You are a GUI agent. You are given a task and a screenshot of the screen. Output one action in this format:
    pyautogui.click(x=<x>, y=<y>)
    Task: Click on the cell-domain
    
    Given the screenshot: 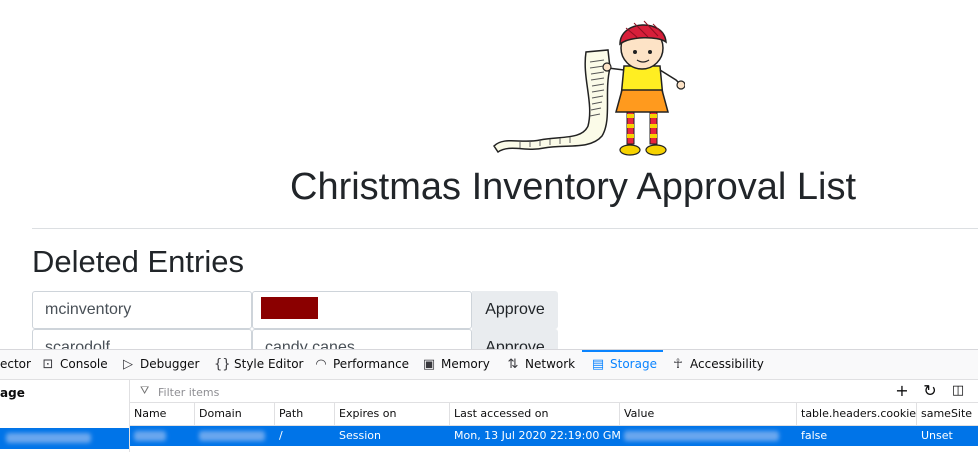 What is the action you would take?
    pyautogui.click(x=235, y=436)
    